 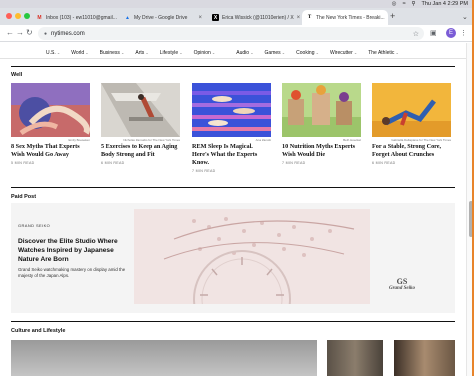 I want to click on maximize-window-button, so click(x=27, y=16).